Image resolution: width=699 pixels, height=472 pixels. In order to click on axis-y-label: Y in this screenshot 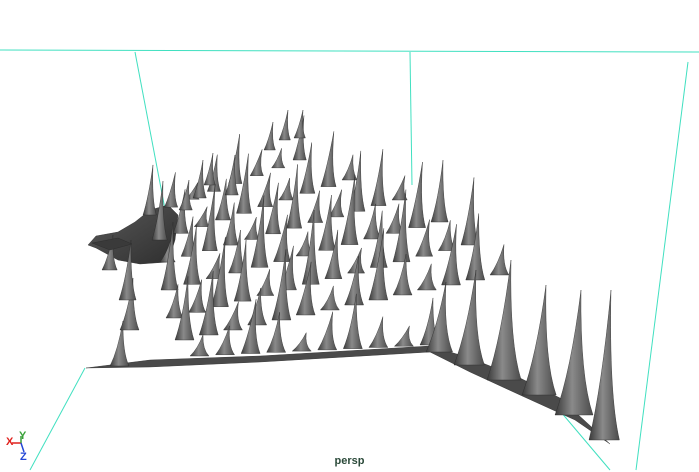, I will do `click(23, 436)`.